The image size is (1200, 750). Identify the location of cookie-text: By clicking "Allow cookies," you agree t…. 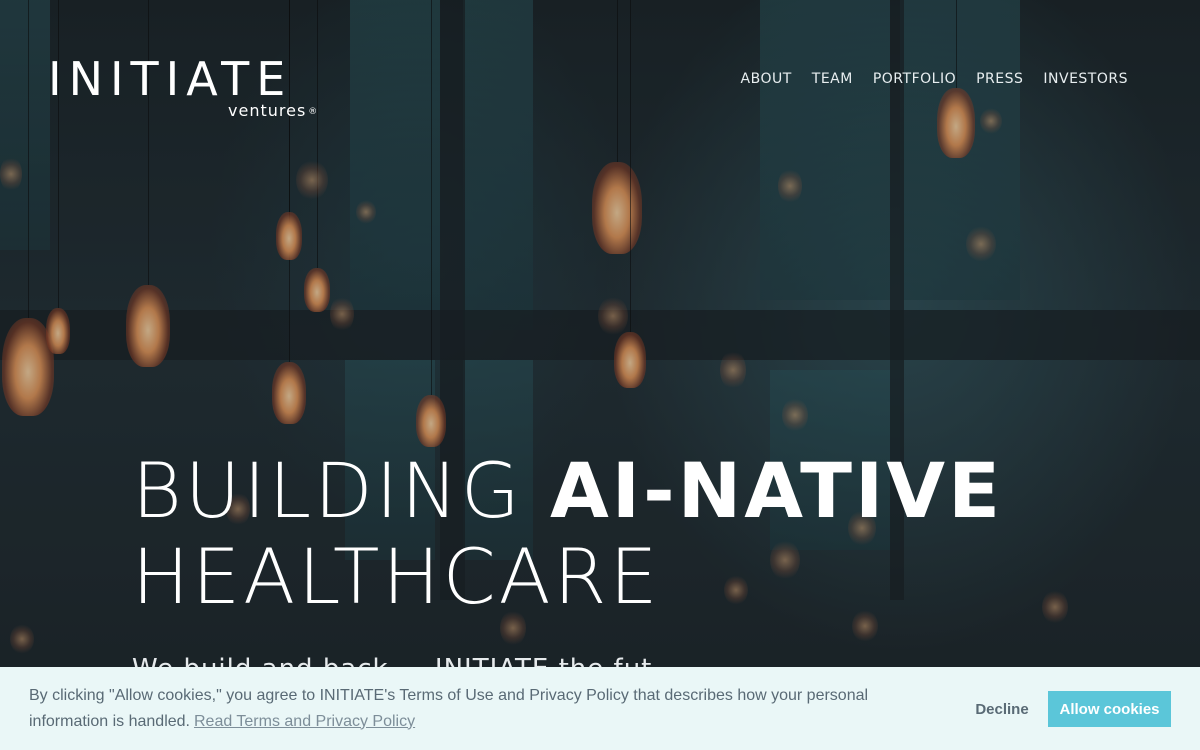
(449, 708).